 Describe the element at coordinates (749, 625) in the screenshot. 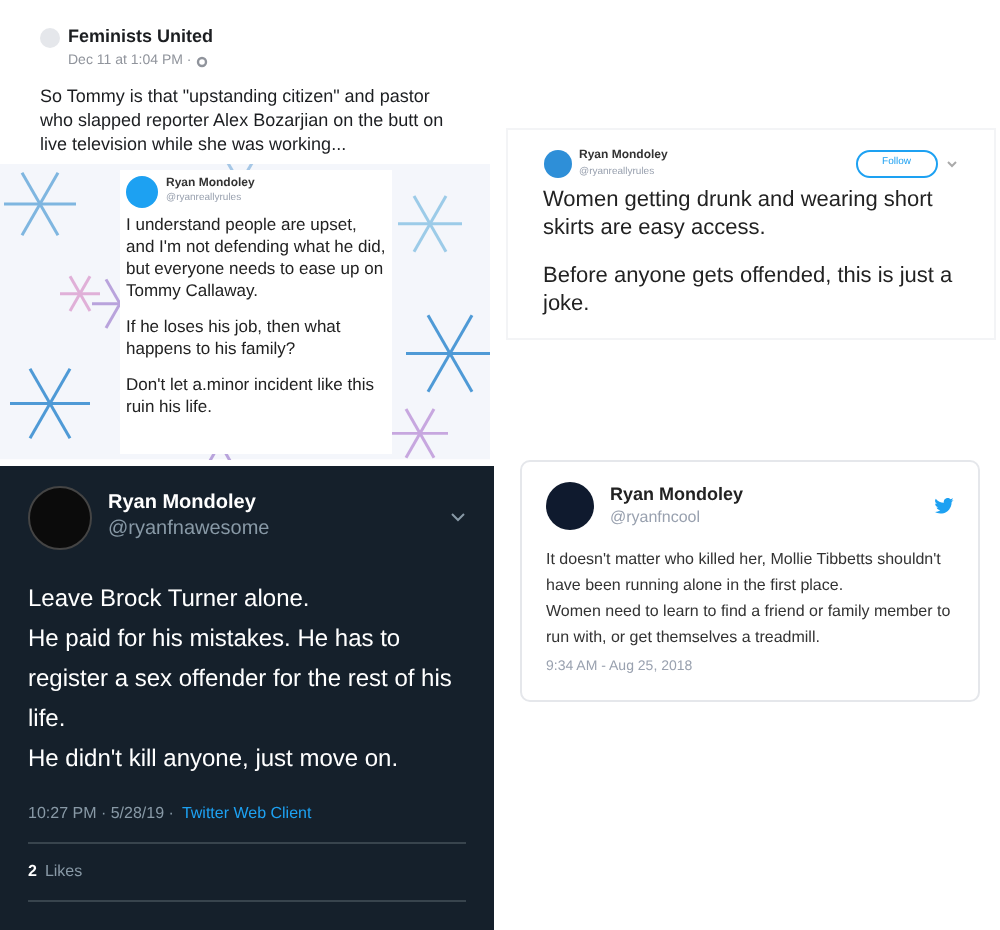

I see `tweet-text: Women need to learn to find a friend or family member to run with, or get themselves a treadmill.` at that location.